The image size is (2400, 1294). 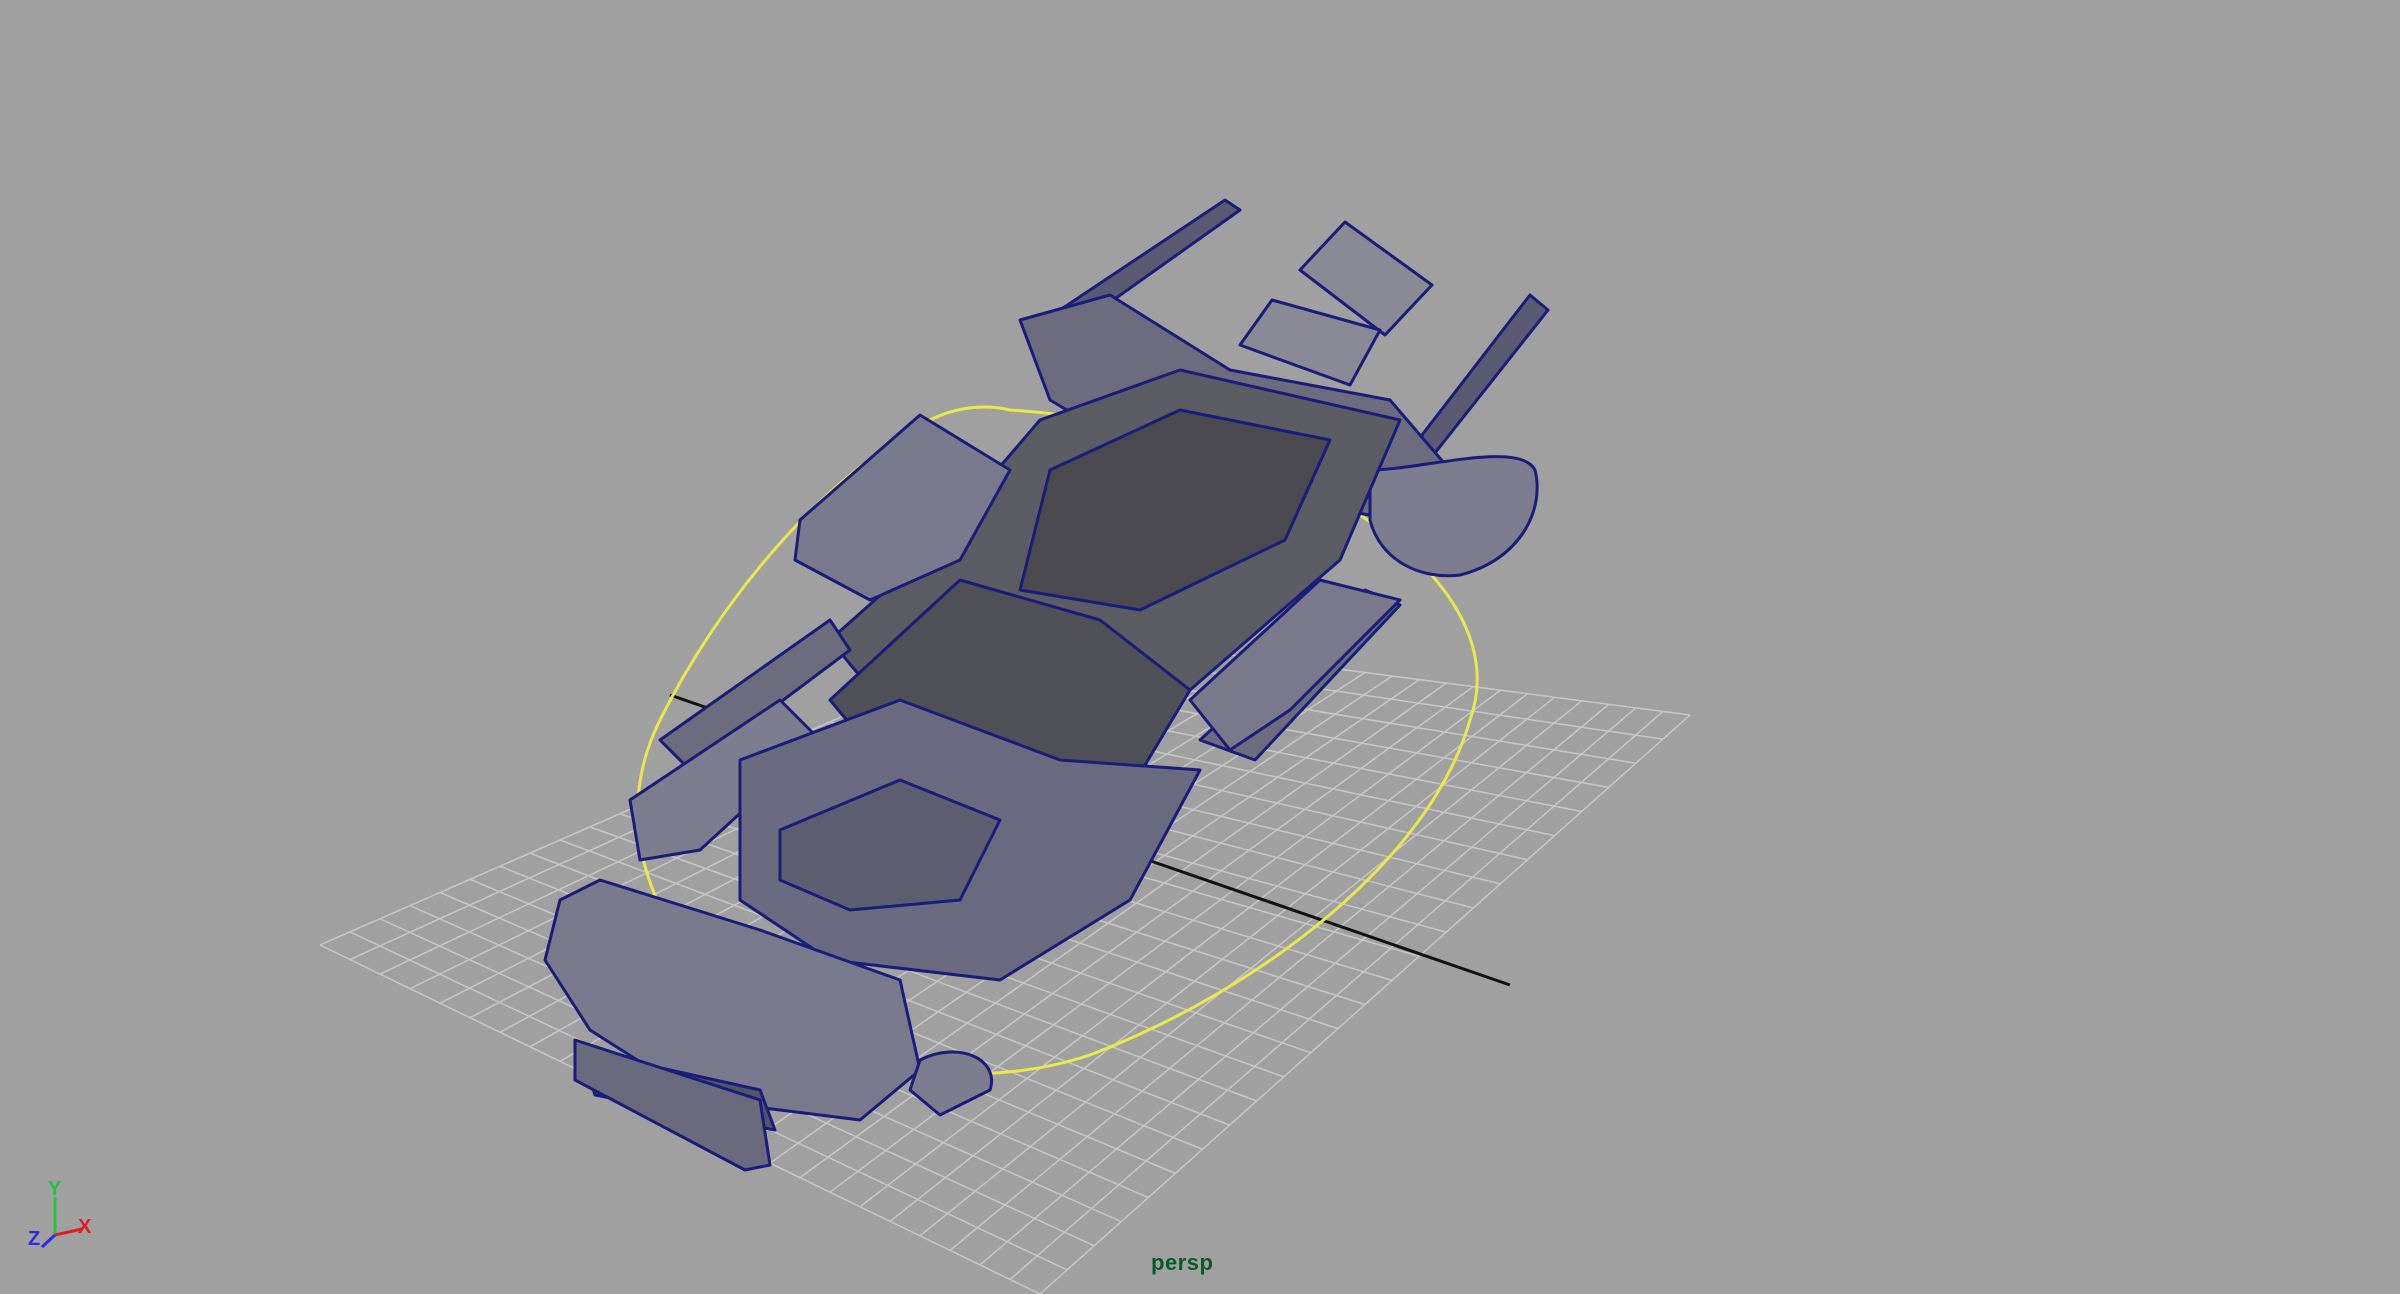 I want to click on camera-label: persp, so click(x=1182, y=1262).